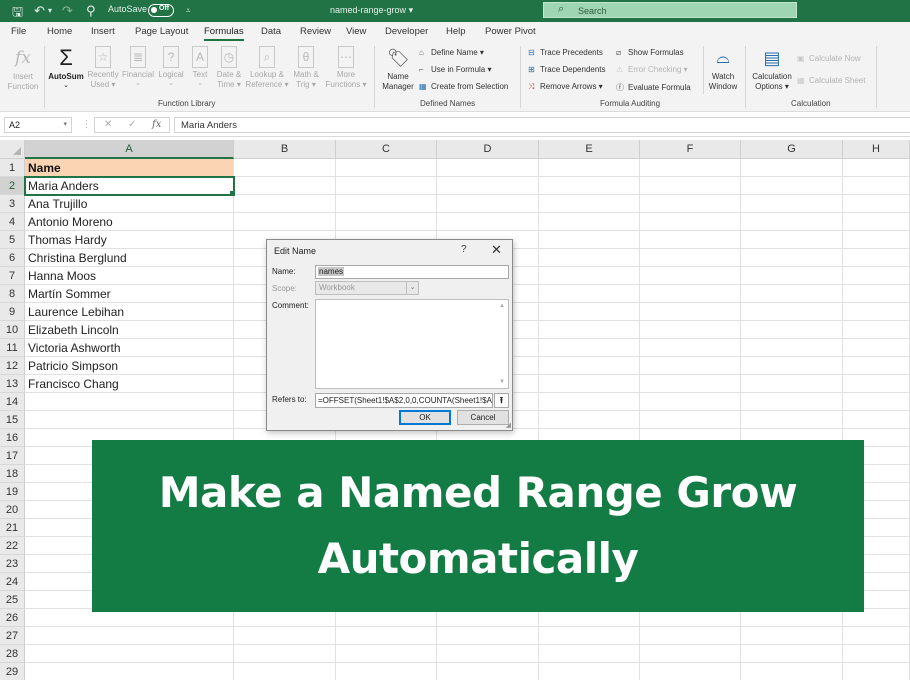  Describe the element at coordinates (502, 382) in the screenshot. I see `scroll-down-icon: ▼` at that location.